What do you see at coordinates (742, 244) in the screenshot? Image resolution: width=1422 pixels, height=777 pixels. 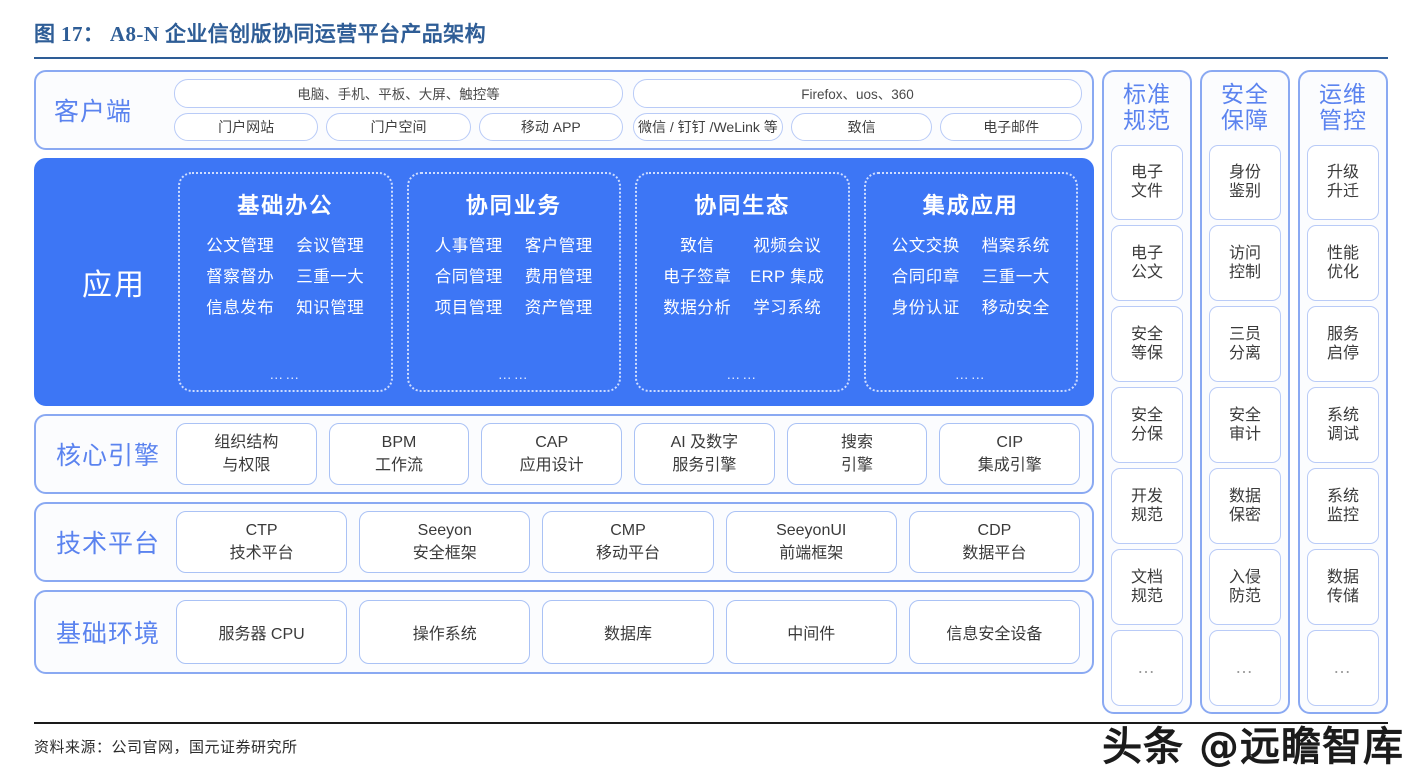 I see `app-card-row: 致信 视频会议` at bounding box center [742, 244].